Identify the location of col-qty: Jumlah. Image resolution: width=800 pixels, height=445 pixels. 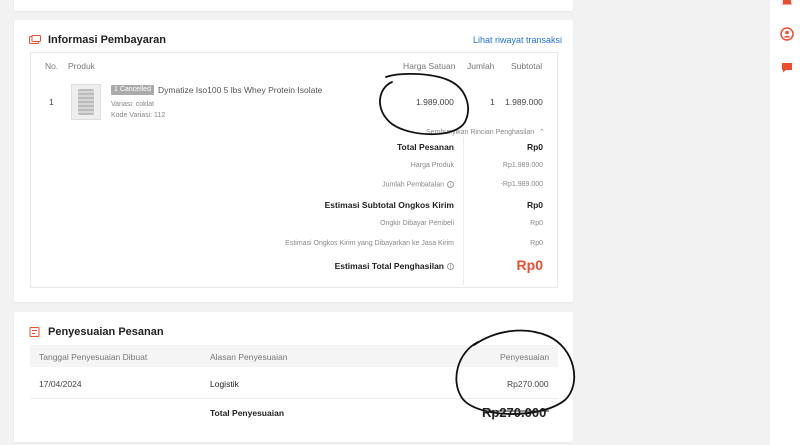
(481, 66).